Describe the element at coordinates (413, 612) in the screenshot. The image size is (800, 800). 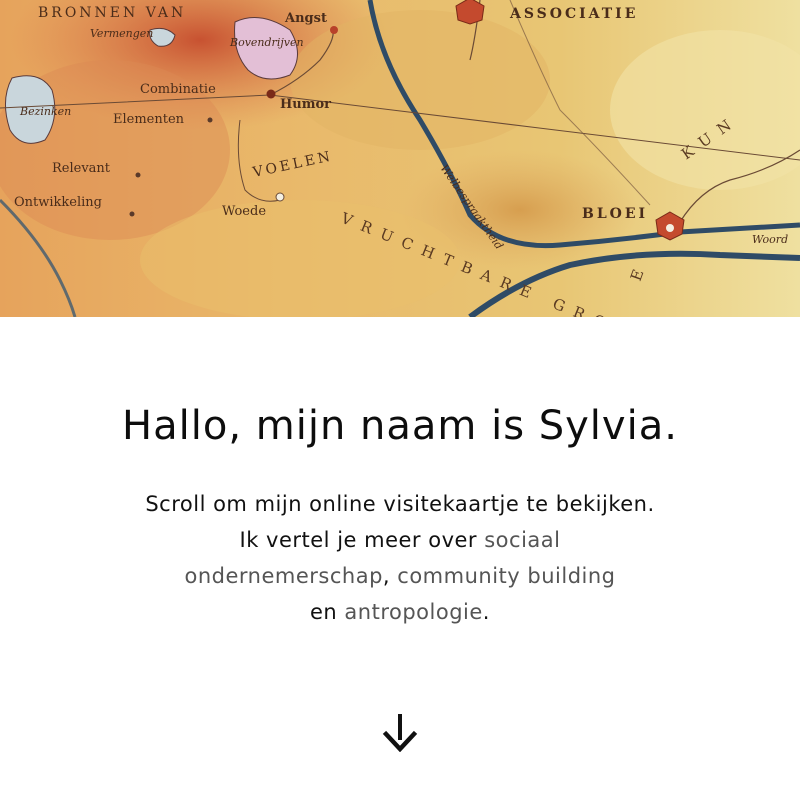
I see `keyword-antropologie: antropologie` at that location.